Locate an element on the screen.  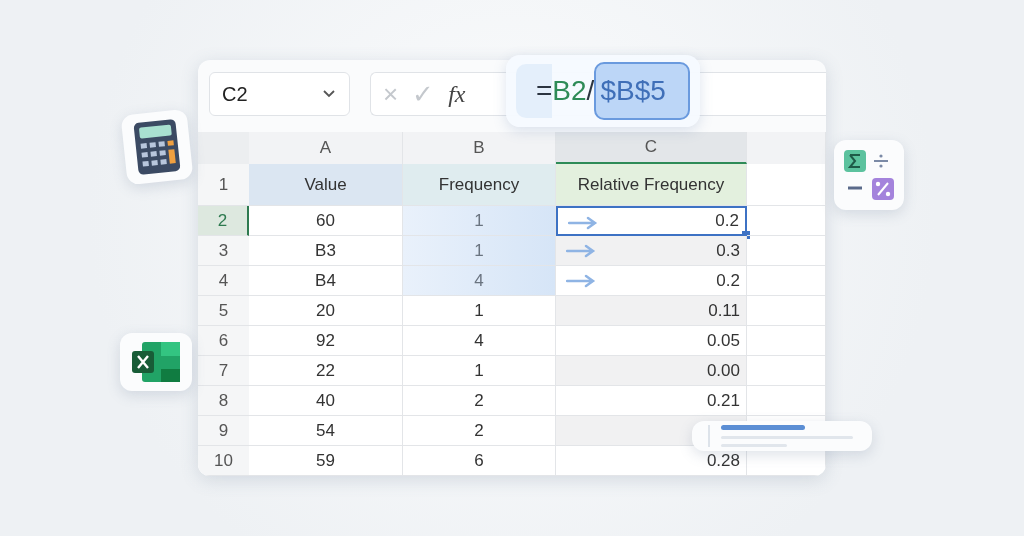
table-cell: 0.2 is located at coordinates (651, 221).